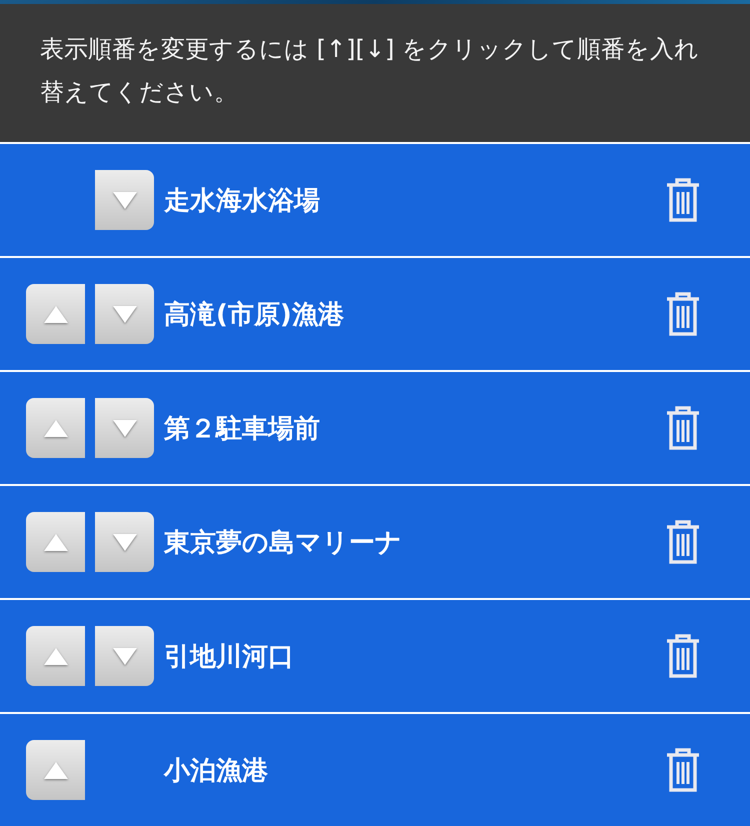  I want to click on location-name: 引地川河口, so click(229, 657).